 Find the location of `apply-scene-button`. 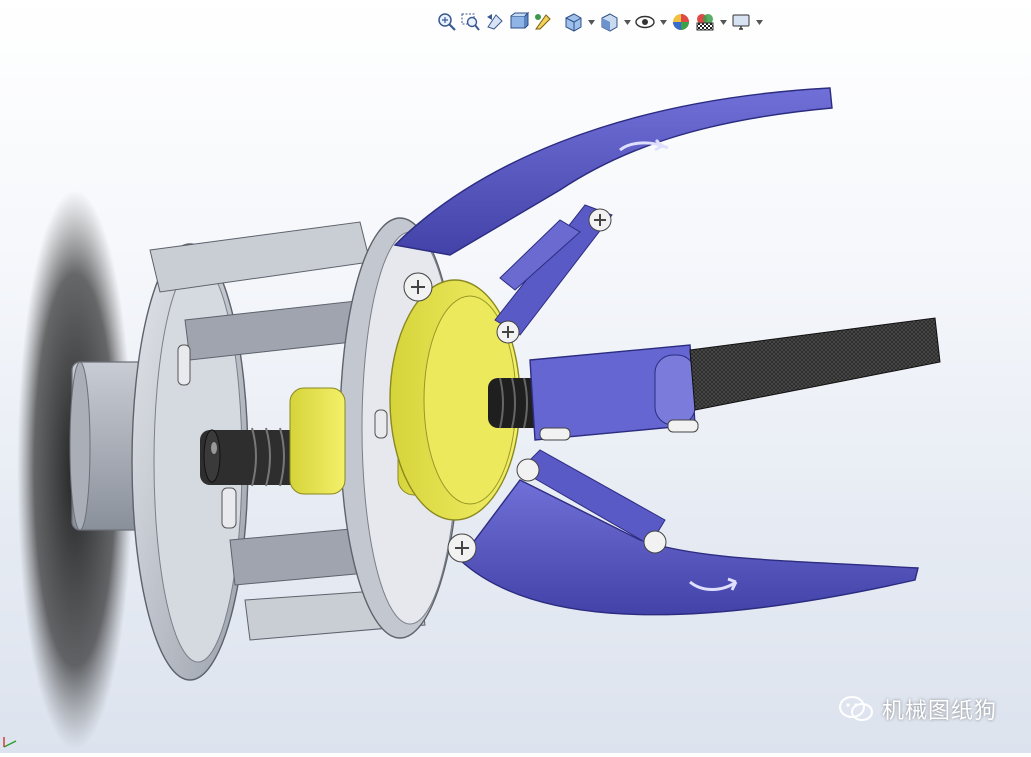

apply-scene-button is located at coordinates (705, 22).